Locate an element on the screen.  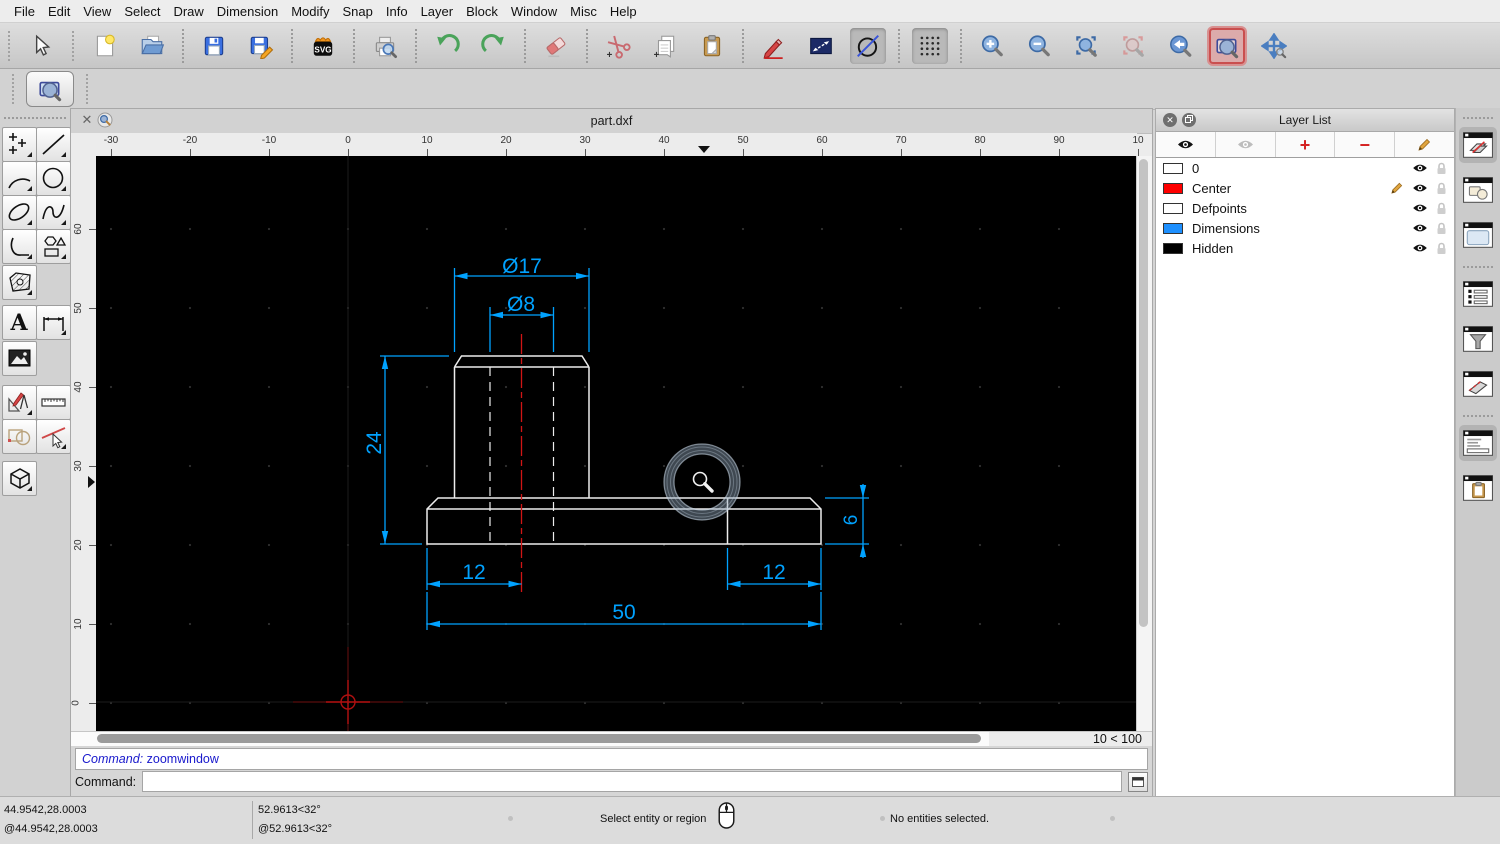
zoom-out-button is located at coordinates (1039, 46).